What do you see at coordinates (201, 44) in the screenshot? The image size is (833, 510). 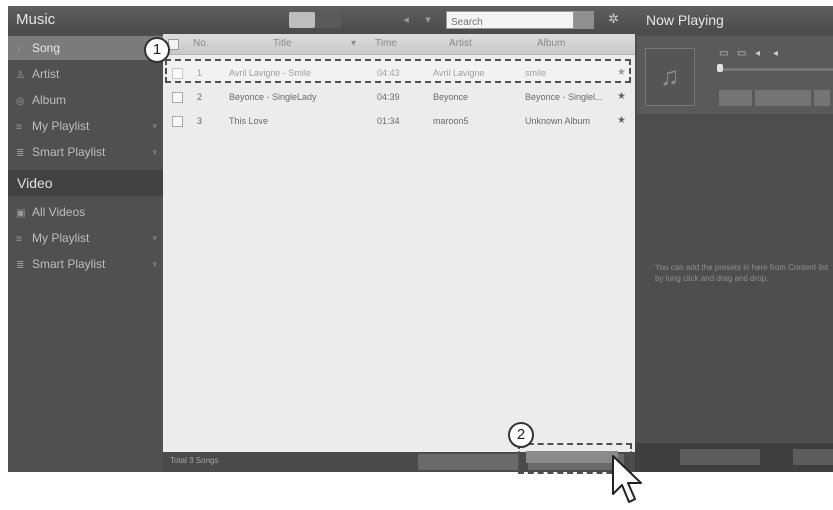 I see `column-header-no: No.` at bounding box center [201, 44].